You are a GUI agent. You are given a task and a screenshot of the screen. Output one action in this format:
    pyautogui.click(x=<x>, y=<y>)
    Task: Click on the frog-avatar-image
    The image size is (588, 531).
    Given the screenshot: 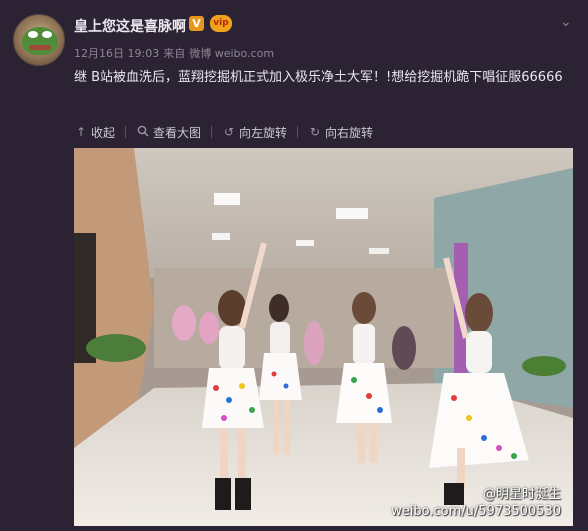 What is the action you would take?
    pyautogui.click(x=40, y=41)
    